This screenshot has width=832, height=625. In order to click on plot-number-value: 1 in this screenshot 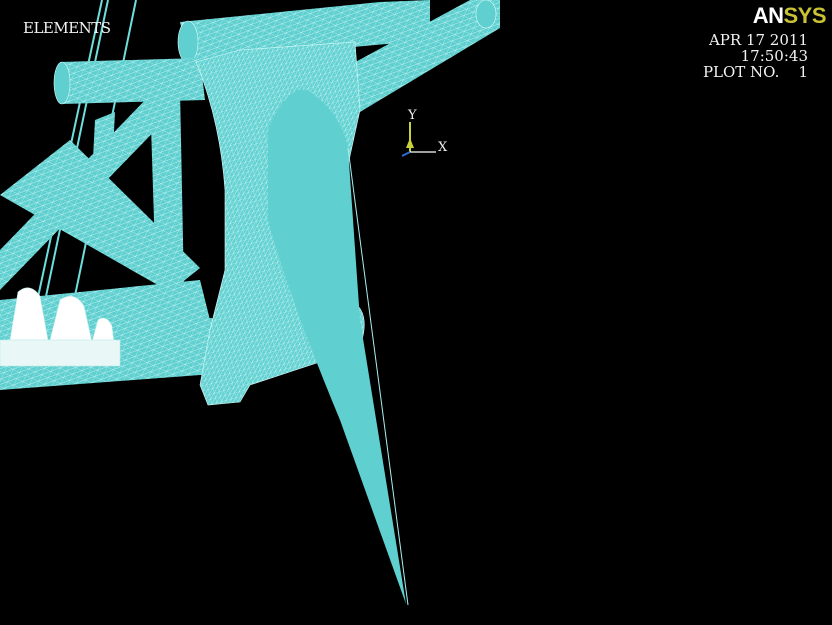, I will do `click(803, 72)`.